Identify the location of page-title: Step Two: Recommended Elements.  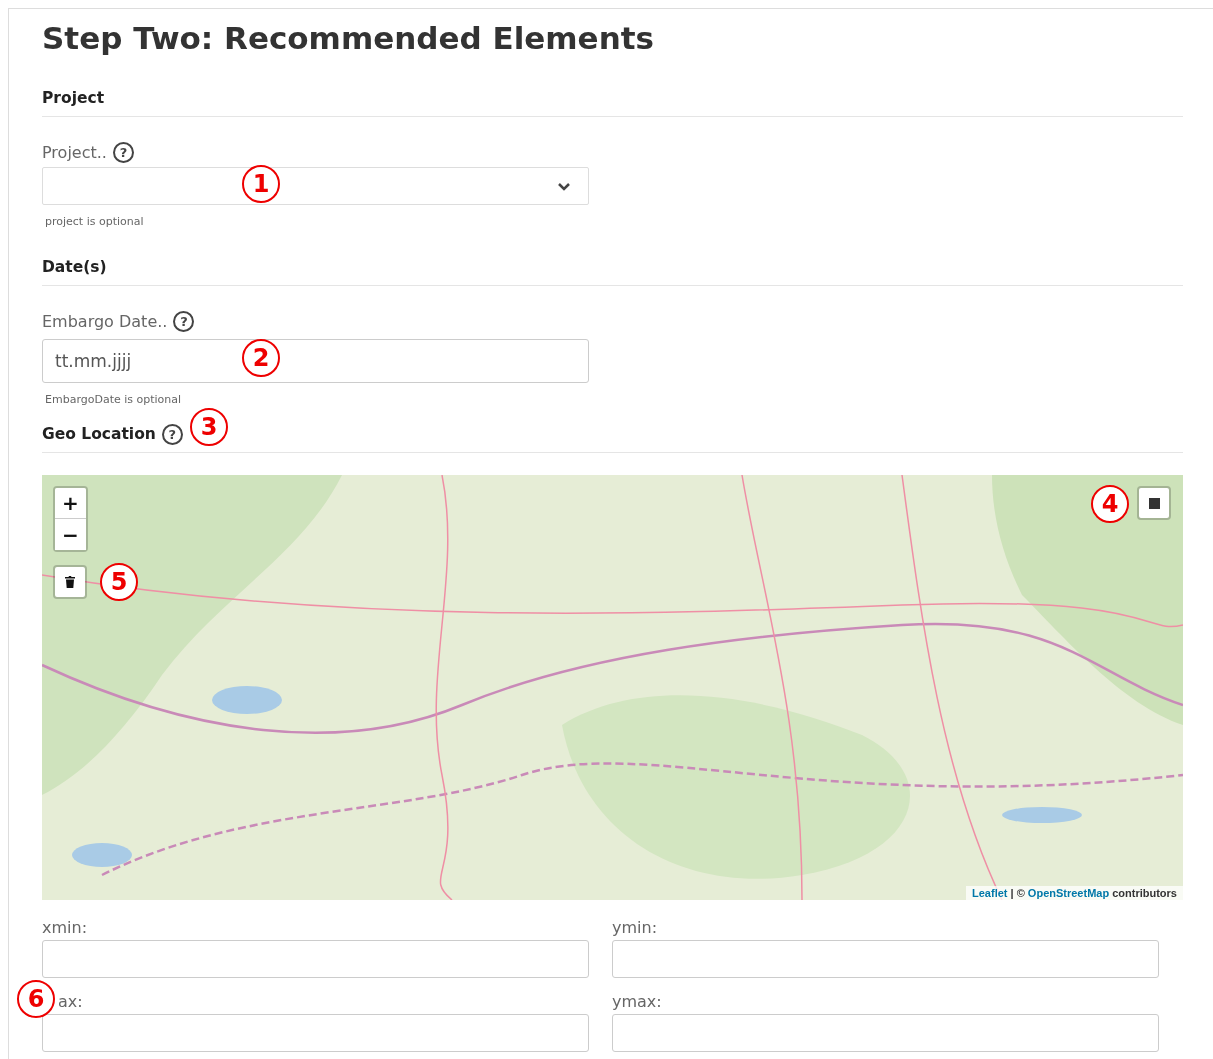
(348, 38).